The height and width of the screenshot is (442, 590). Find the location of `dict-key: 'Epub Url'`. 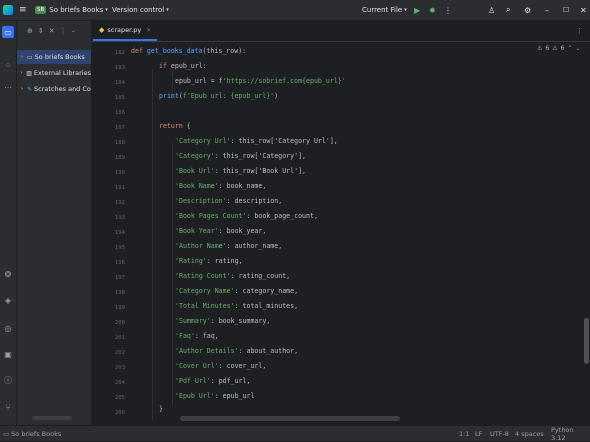

dict-key: 'Epub Url' is located at coordinates (195, 396).